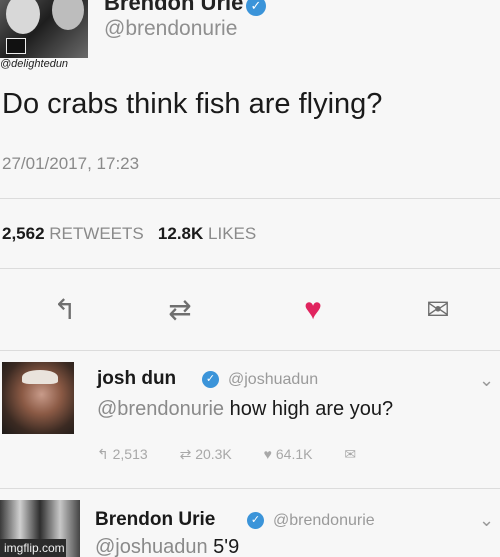  Describe the element at coordinates (23, 17) in the screenshot. I see `avatar-face-left` at that location.